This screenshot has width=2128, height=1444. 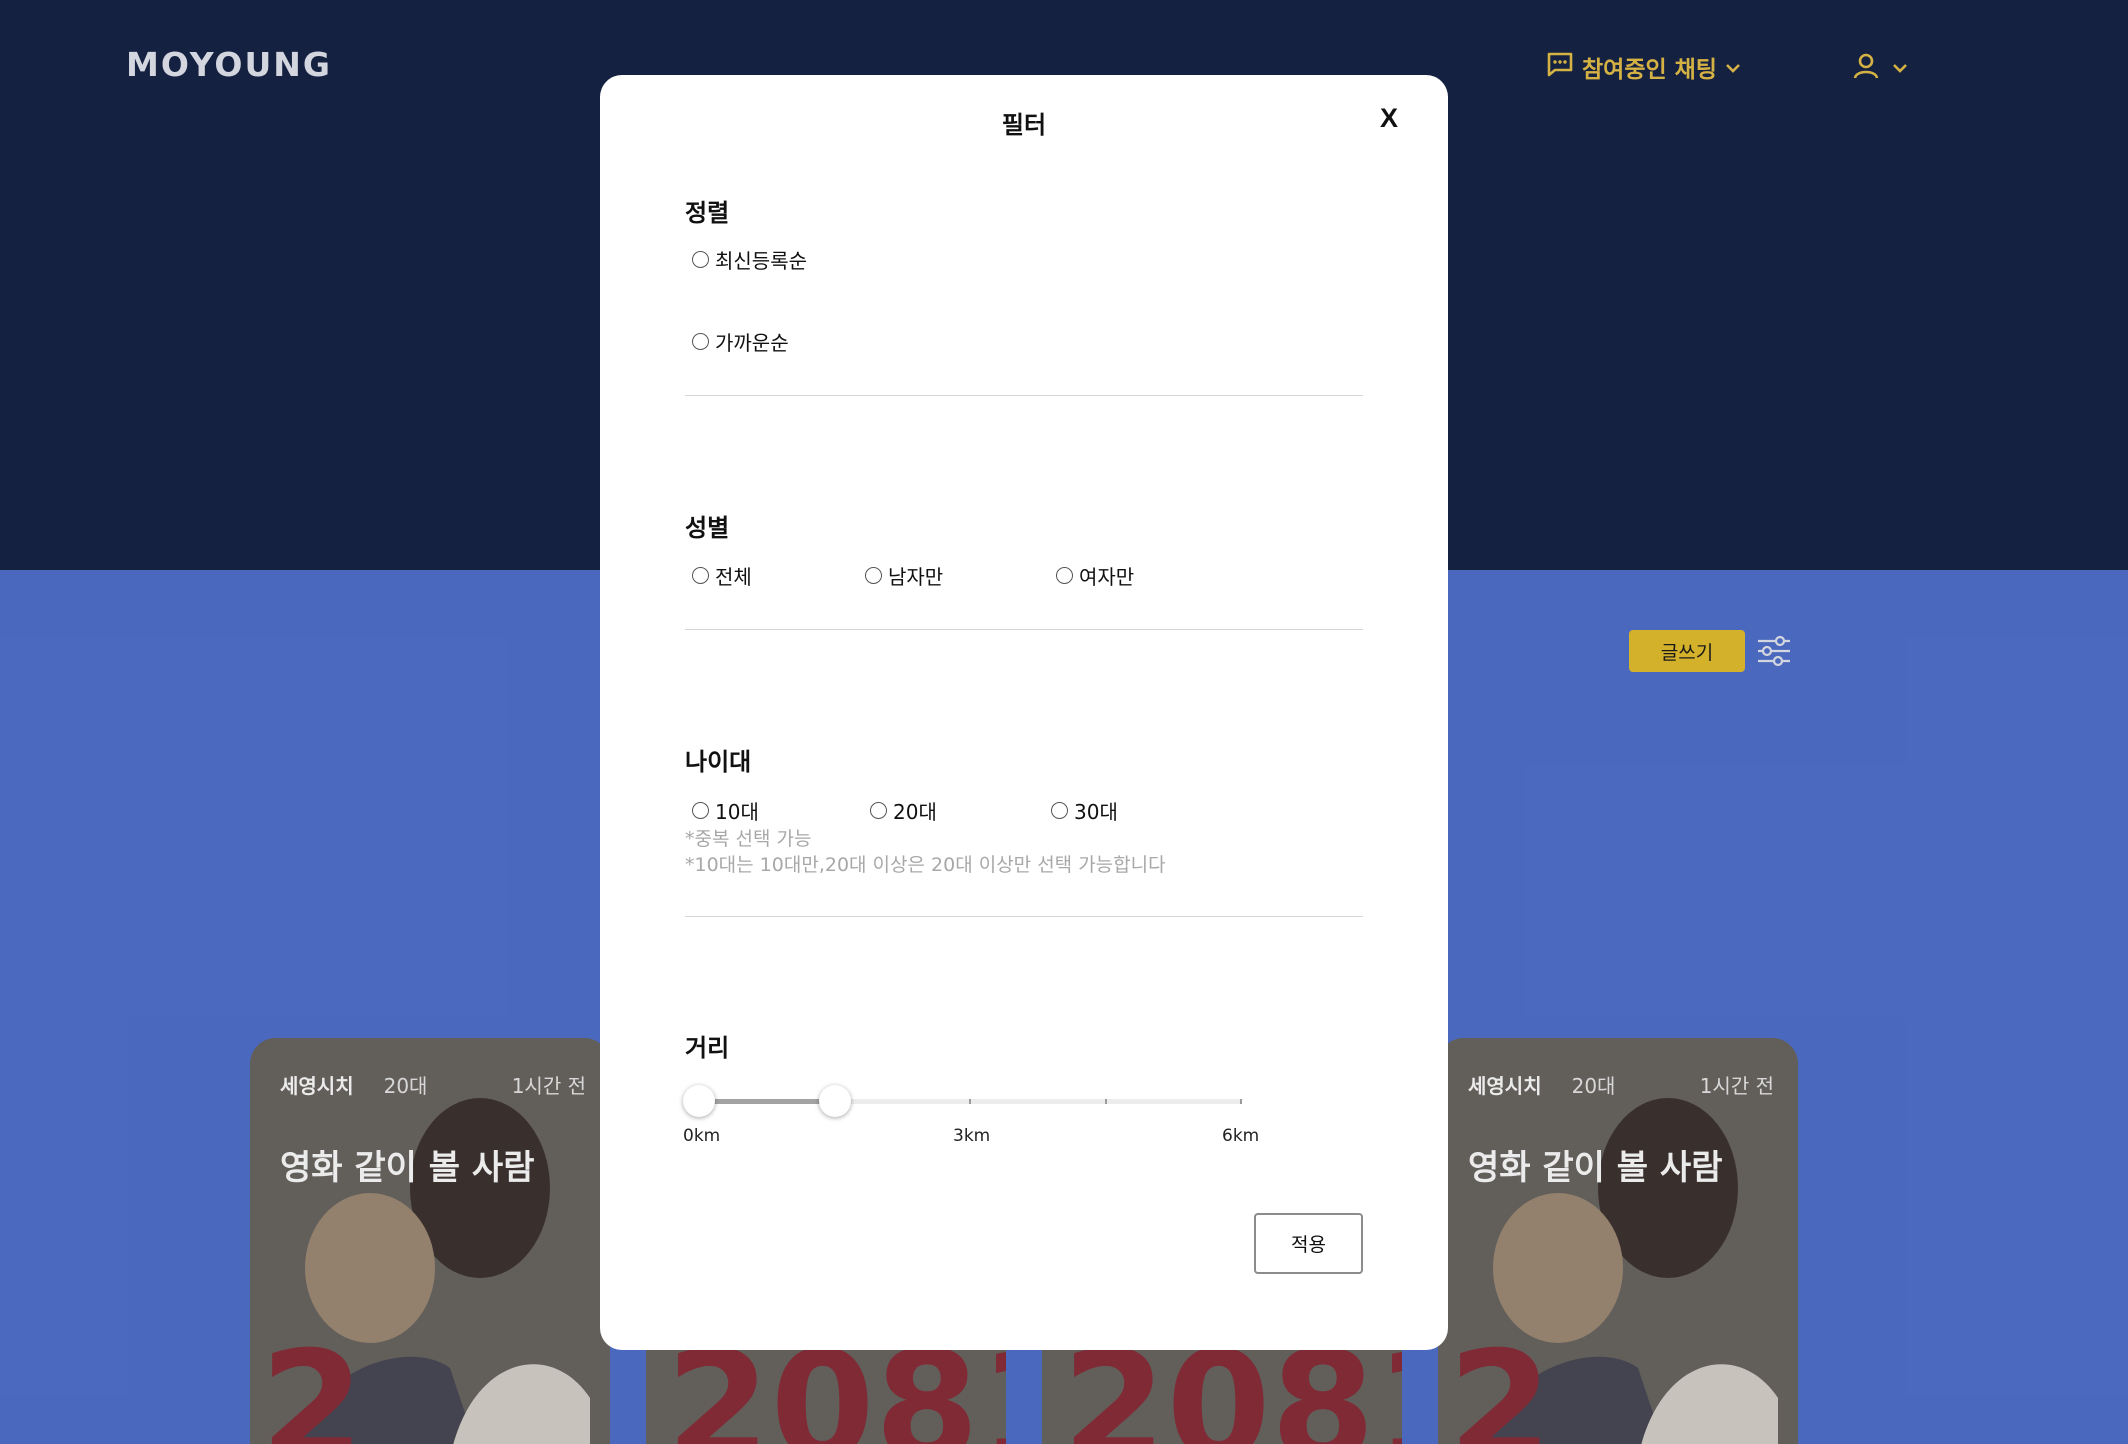 What do you see at coordinates (1241, 1136) in the screenshot?
I see `distance-label-max: 6km` at bounding box center [1241, 1136].